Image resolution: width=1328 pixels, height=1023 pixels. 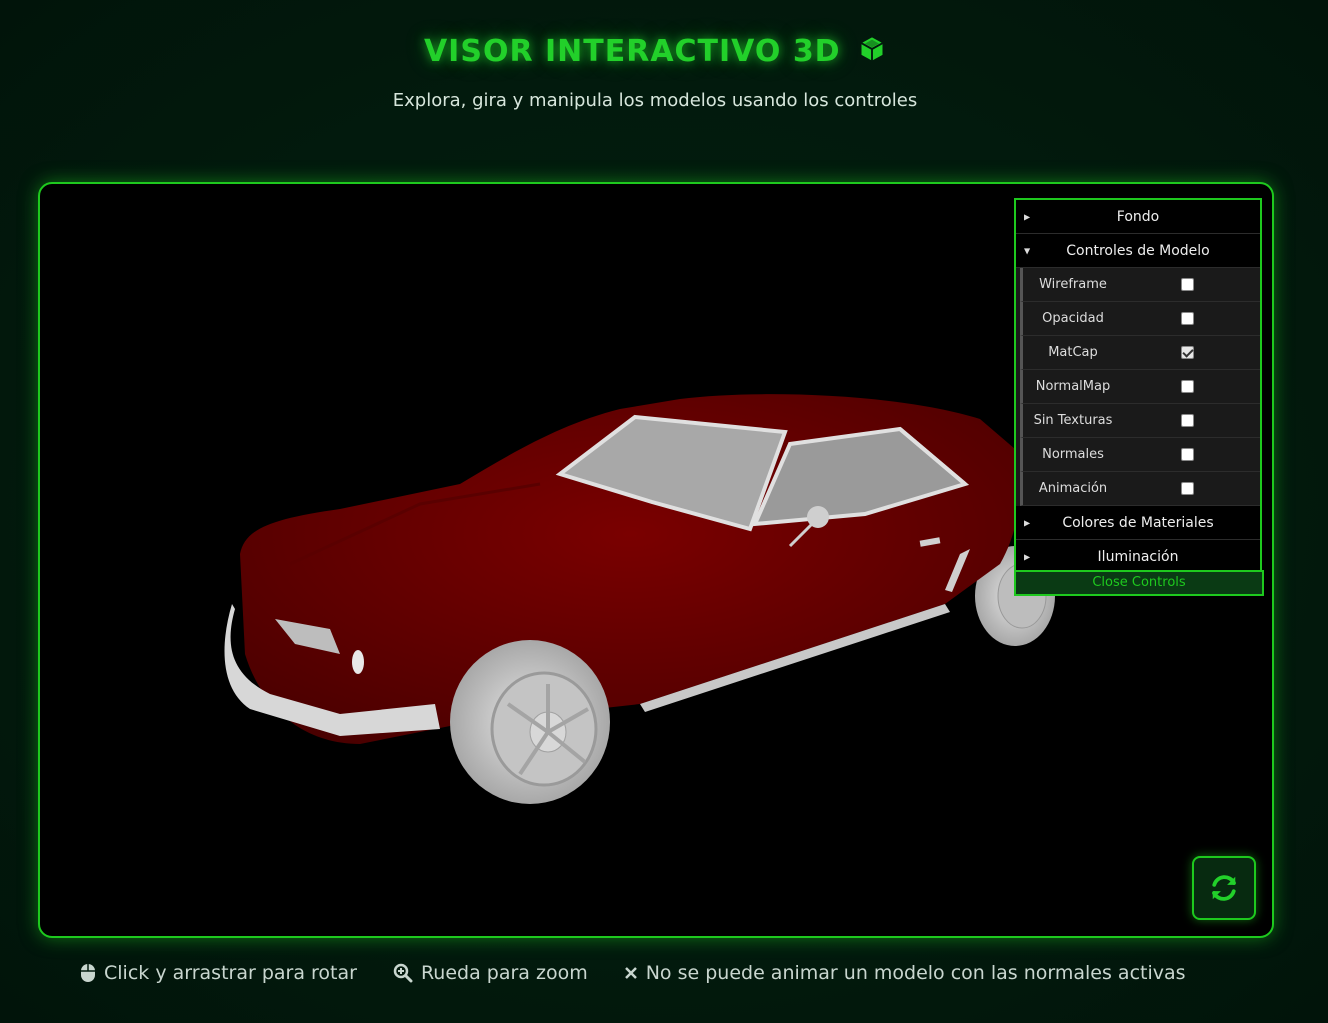 I want to click on cube-icon, so click(x=872, y=53).